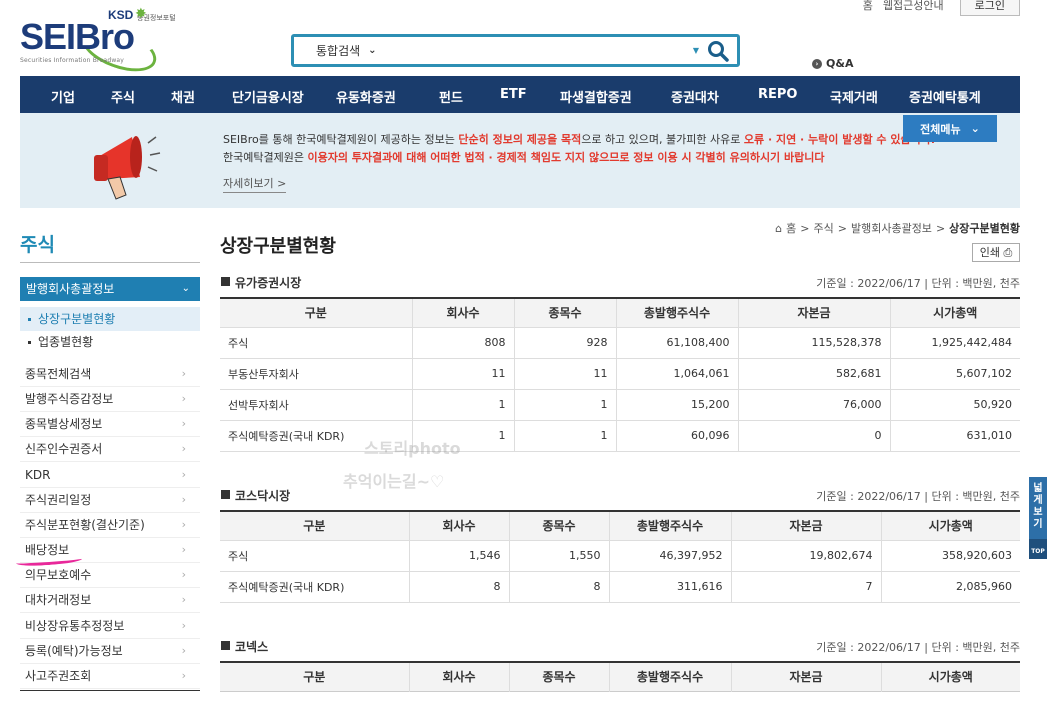 The height and width of the screenshot is (703, 1047). What do you see at coordinates (110, 475) in the screenshot?
I see `sidebar-item: KDR ›` at bounding box center [110, 475].